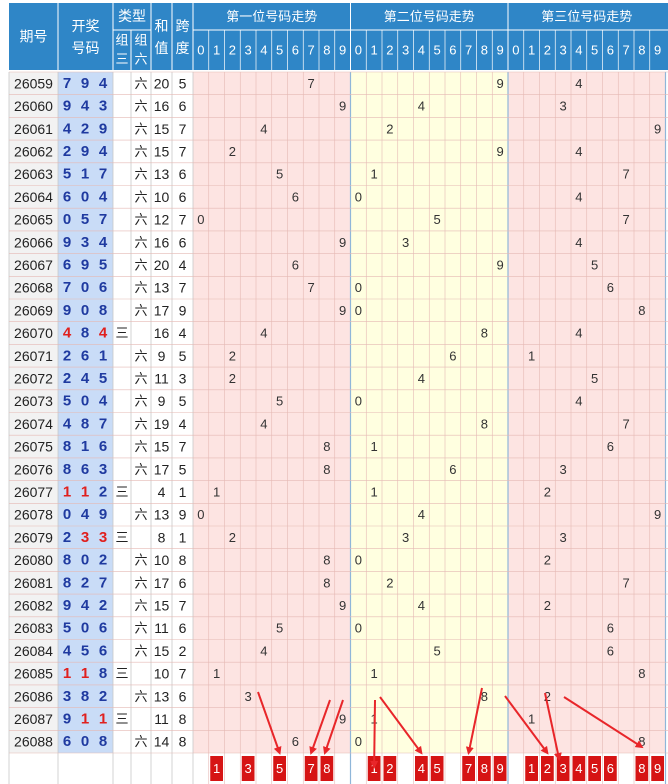  What do you see at coordinates (162, 492) in the screenshot?
I see `sum-cell: 4` at bounding box center [162, 492].